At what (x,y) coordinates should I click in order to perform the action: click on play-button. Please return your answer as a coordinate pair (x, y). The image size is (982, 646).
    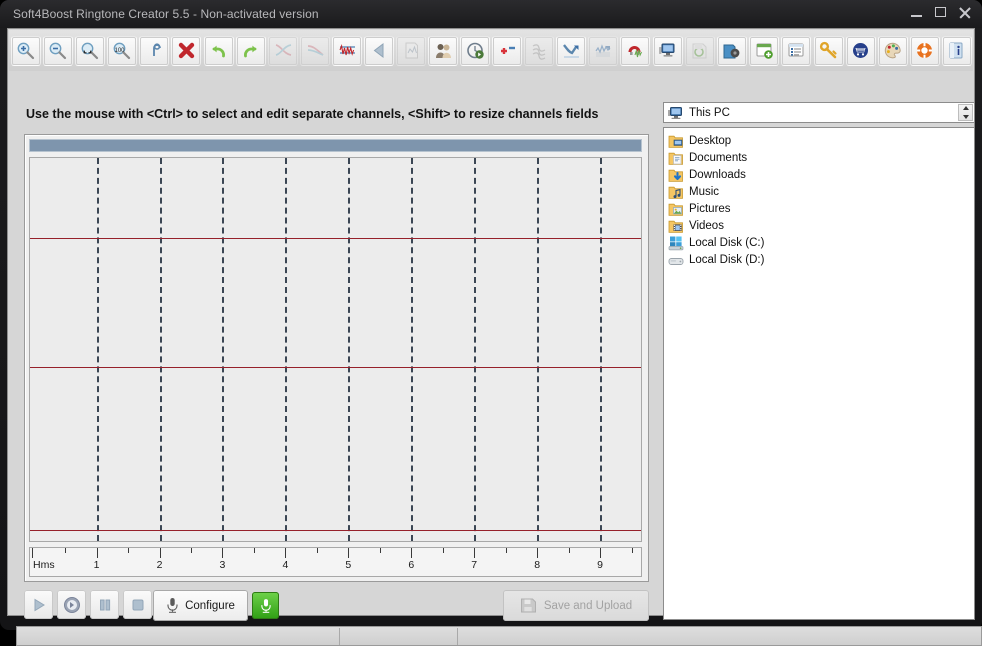
    Looking at the image, I should click on (38, 604).